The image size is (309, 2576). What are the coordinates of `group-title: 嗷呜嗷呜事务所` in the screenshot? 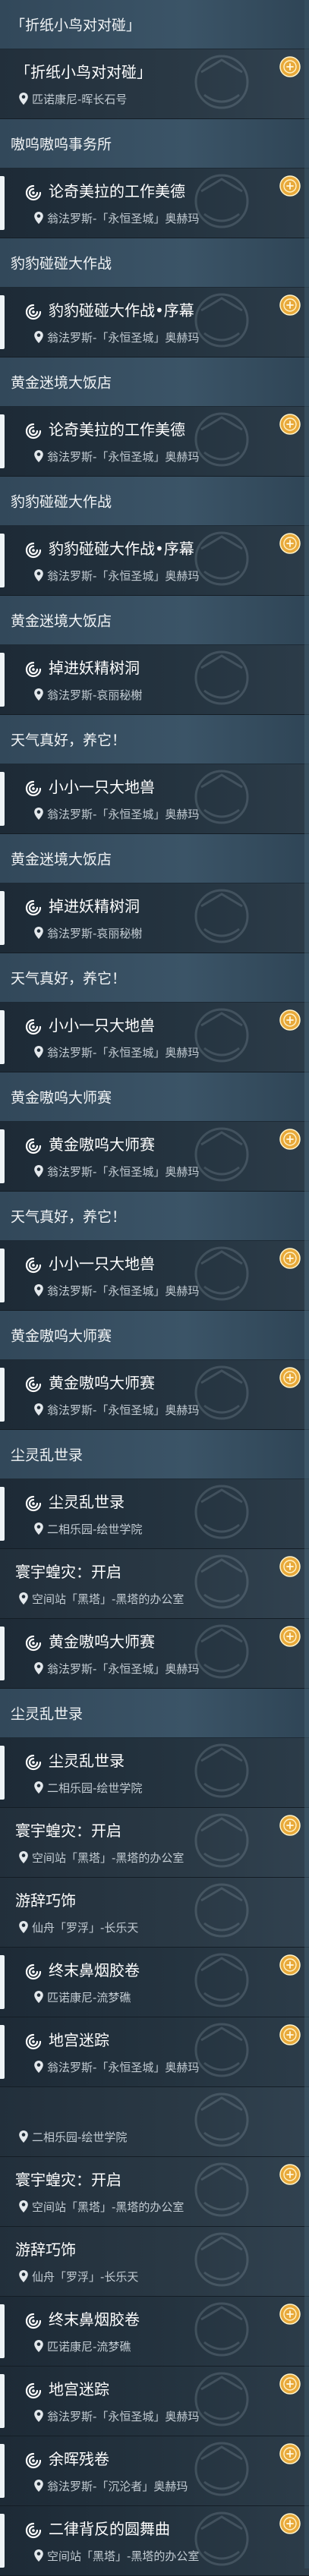 It's located at (62, 144).